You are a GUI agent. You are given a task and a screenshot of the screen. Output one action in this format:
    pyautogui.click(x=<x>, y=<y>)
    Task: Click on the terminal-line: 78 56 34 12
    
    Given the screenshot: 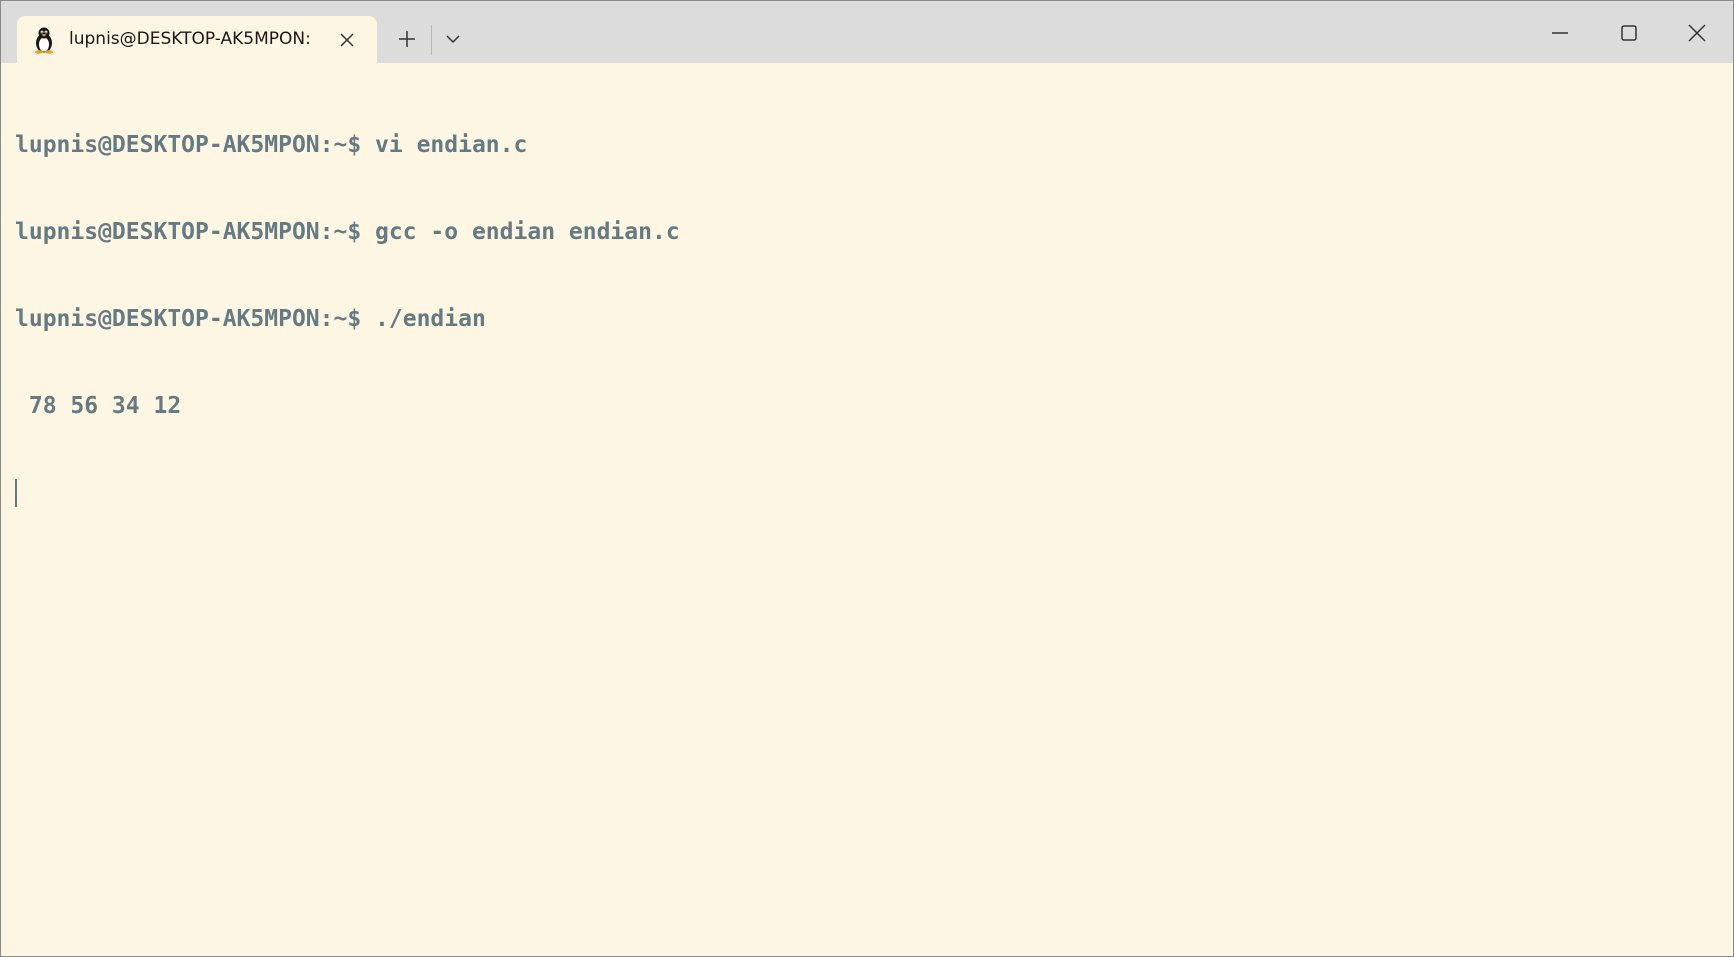 What is the action you would take?
    pyautogui.click(x=98, y=406)
    